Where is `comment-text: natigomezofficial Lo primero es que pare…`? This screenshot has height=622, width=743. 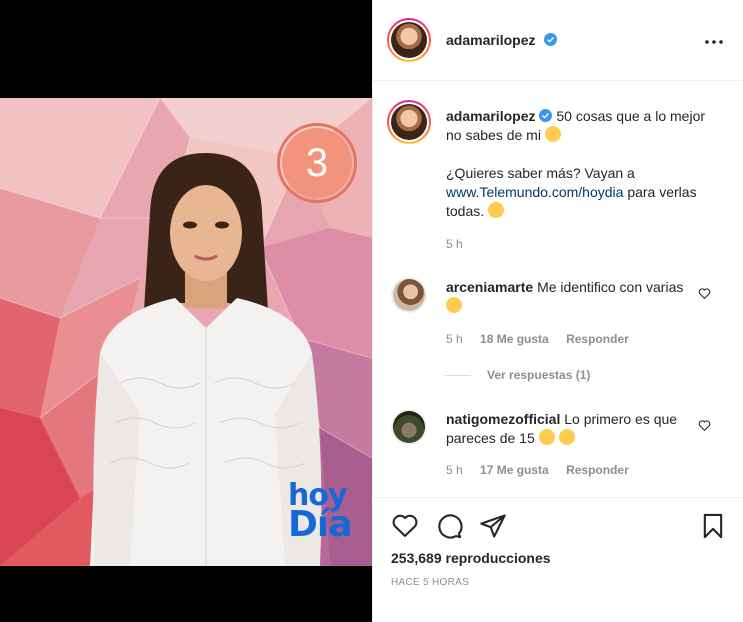
comment-text: natigomezofficial Lo primero es que pare… is located at coordinates (566, 429).